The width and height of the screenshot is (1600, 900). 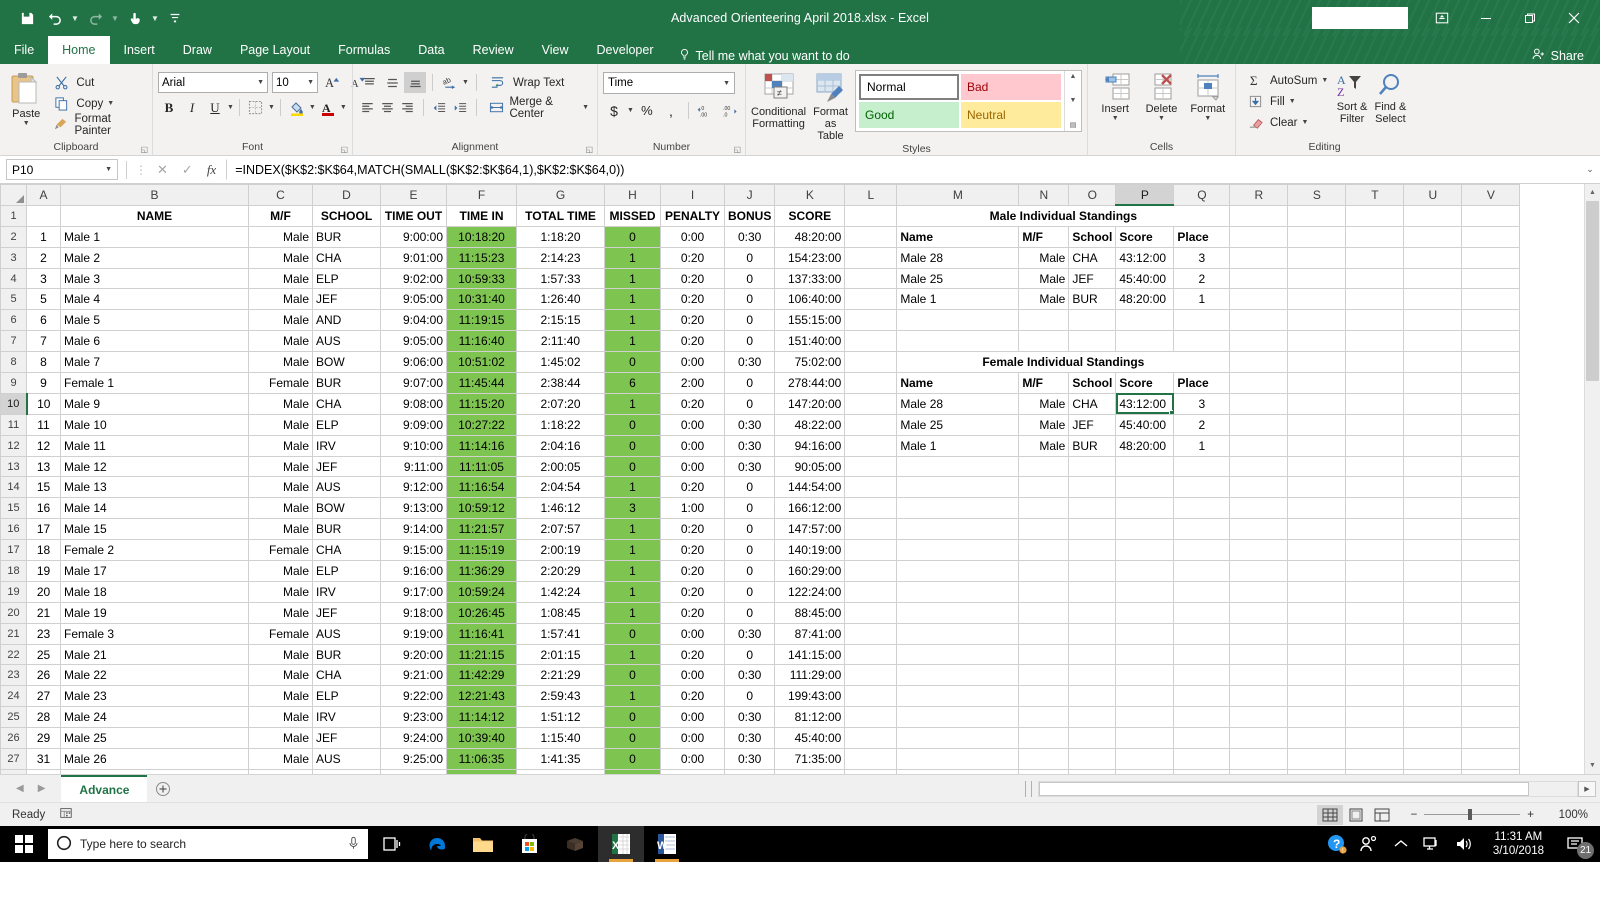 What do you see at coordinates (560, 508) in the screenshot?
I see `cell-G15: 1:46:12` at bounding box center [560, 508].